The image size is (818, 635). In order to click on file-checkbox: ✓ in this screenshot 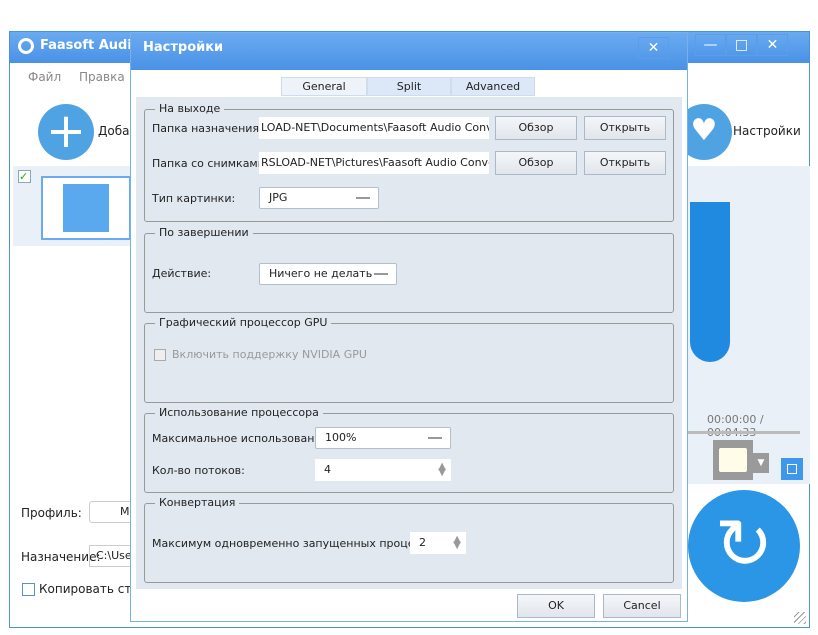, I will do `click(24, 176)`.